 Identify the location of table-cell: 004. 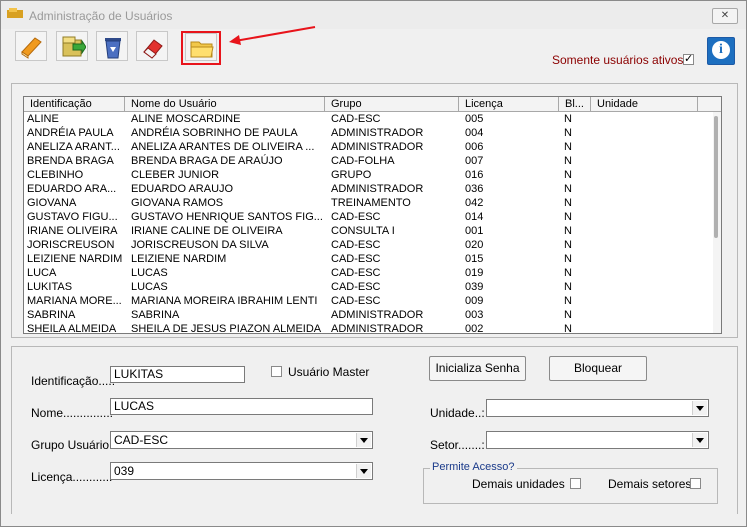
(474, 133).